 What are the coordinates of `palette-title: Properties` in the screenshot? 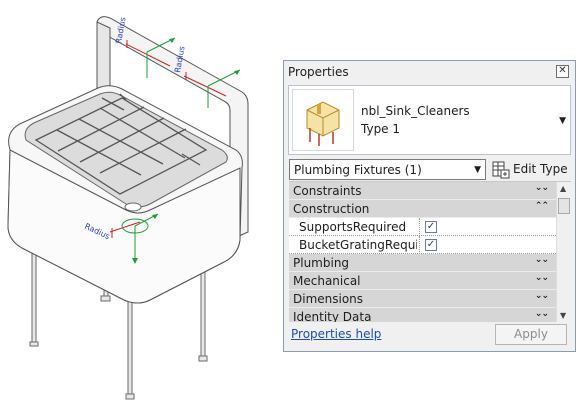 It's located at (318, 72).